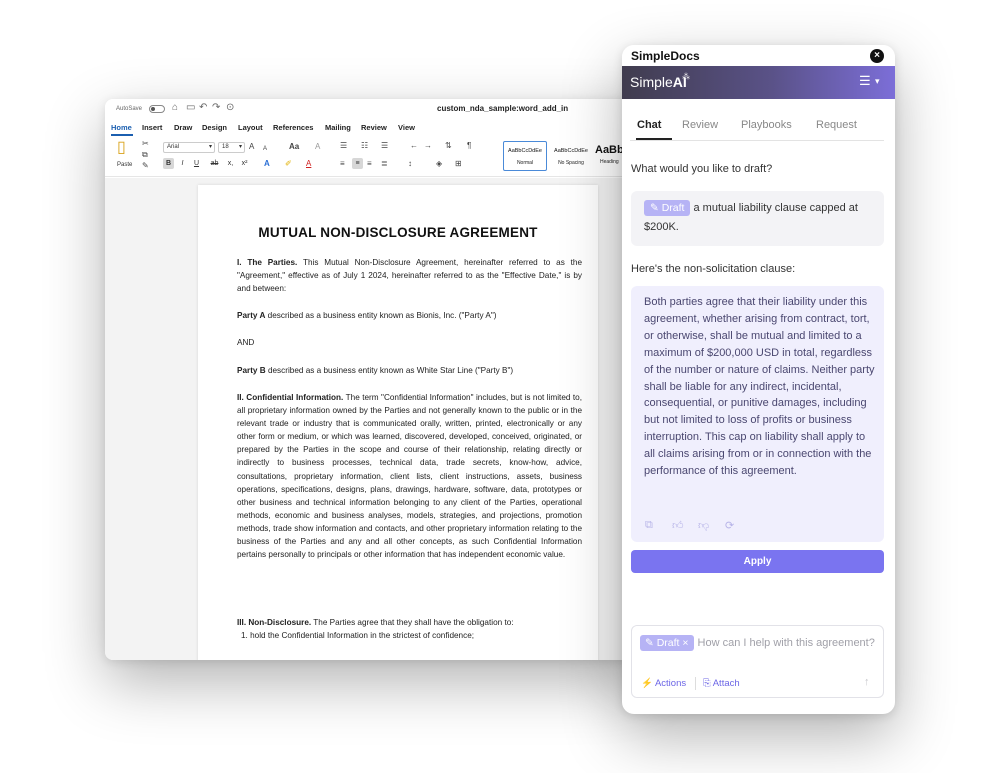  Describe the element at coordinates (214, 127) in the screenshot. I see `menu-design: Design` at that location.